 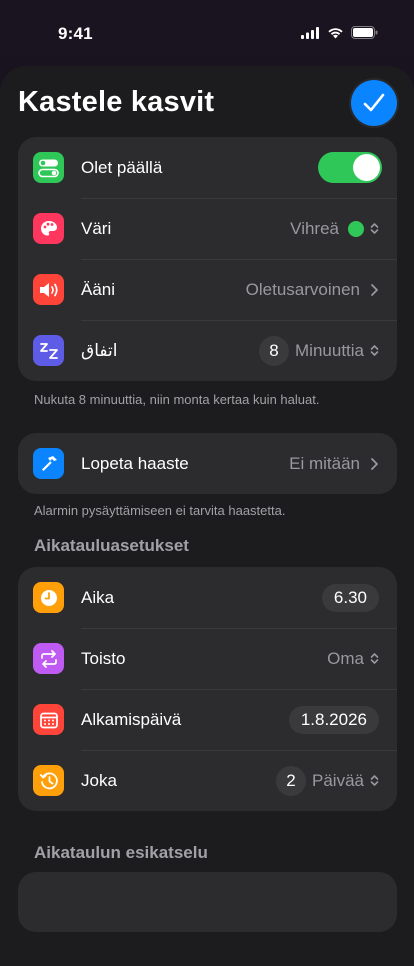 I want to click on color-value: Vihreä, so click(x=334, y=229).